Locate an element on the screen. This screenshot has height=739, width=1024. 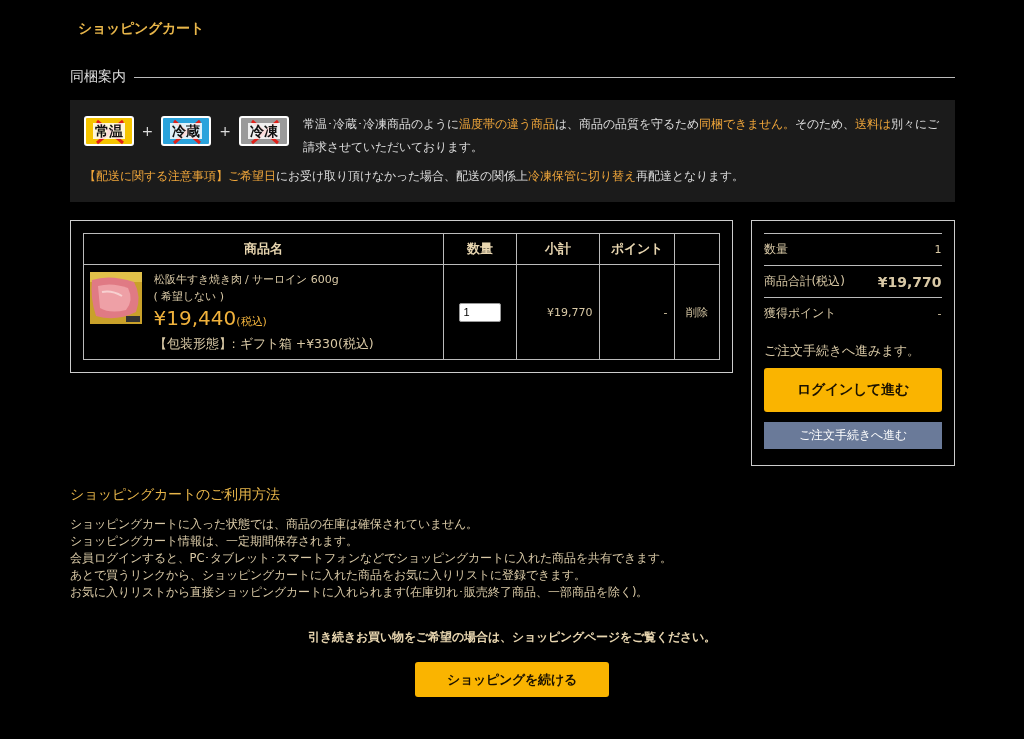
wrapping-text: 【包装形態】: ギフト箱 +¥330(税込) is located at coordinates (263, 344).